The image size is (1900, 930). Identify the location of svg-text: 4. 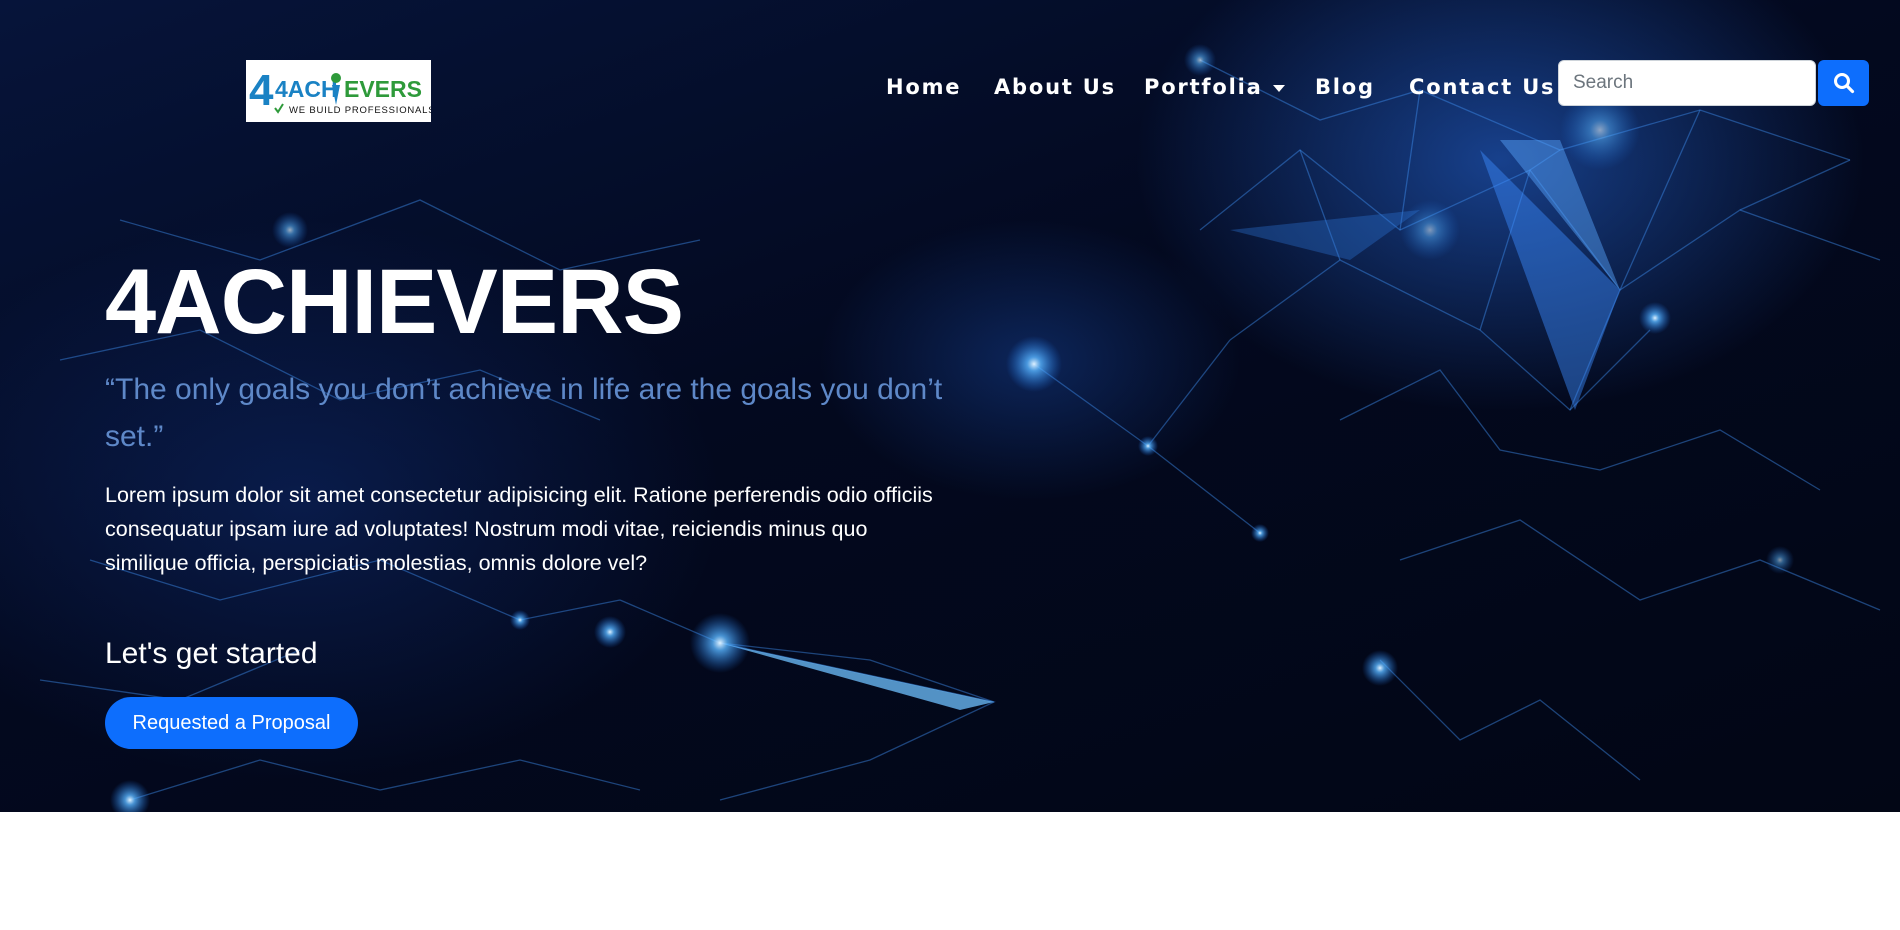
(261, 90).